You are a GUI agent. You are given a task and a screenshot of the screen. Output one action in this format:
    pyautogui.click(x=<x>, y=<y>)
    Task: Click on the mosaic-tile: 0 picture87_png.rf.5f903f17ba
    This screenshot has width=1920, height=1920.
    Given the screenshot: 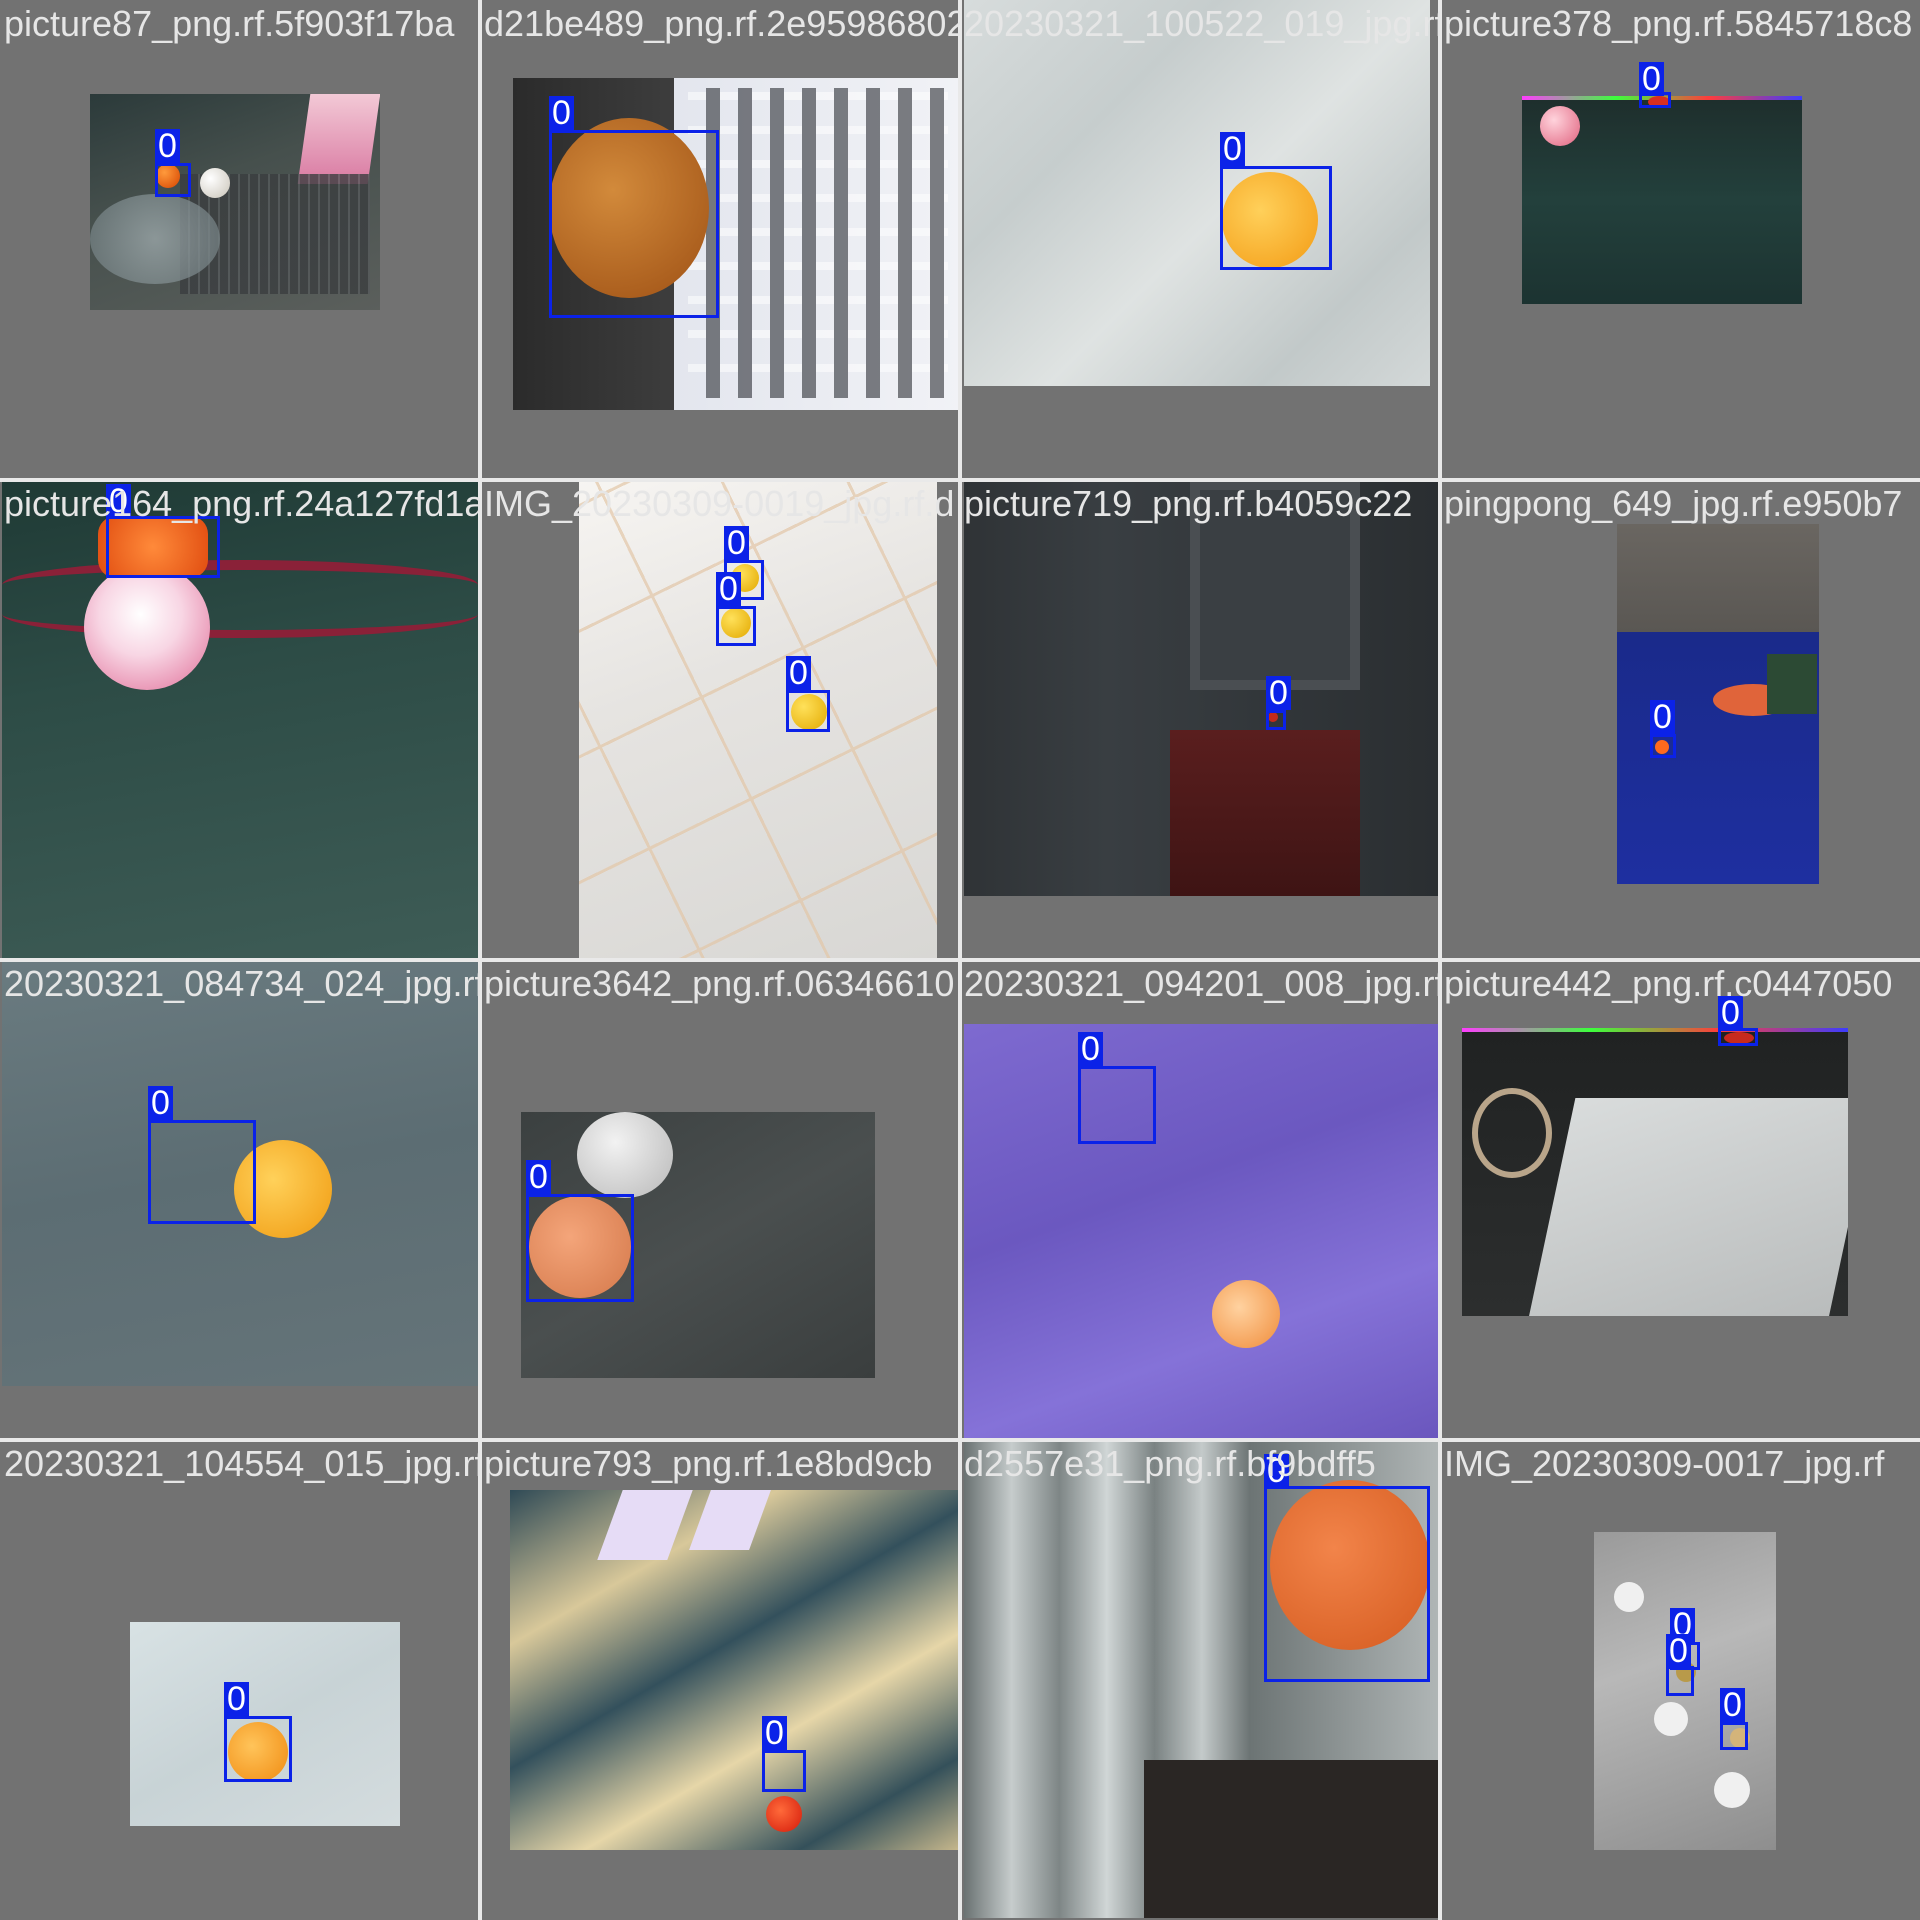 What is the action you would take?
    pyautogui.click(x=240, y=240)
    